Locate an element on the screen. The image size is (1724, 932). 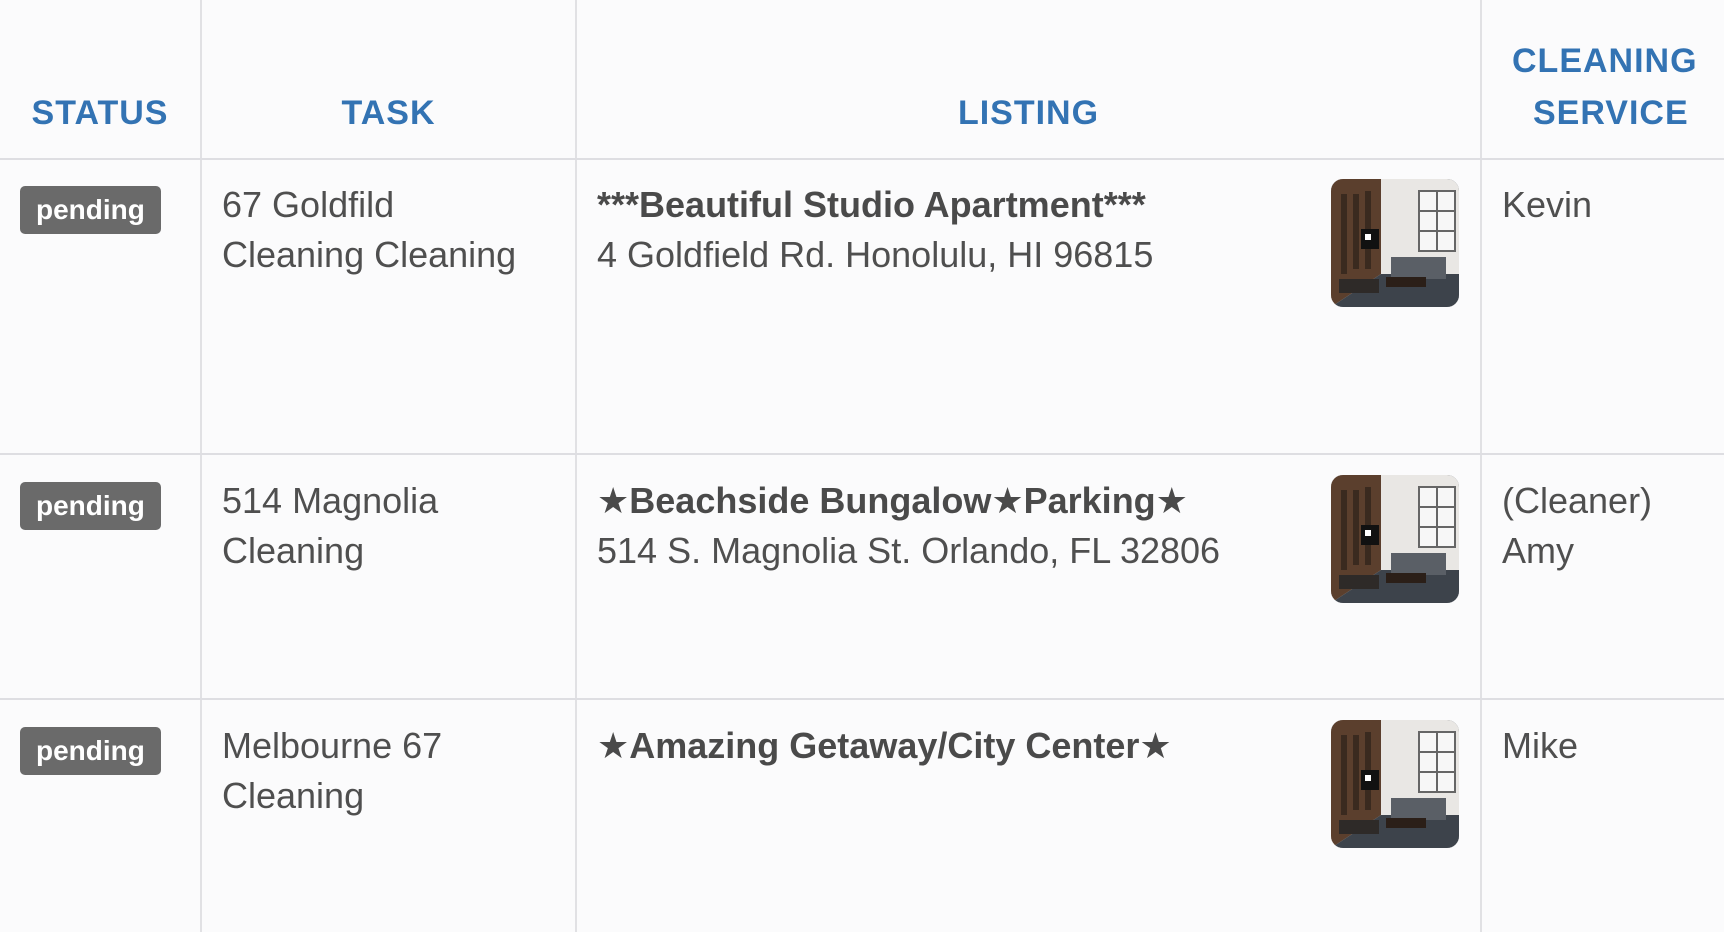
header-cleaning-service-line2: SERVICE is located at coordinates (1611, 113).